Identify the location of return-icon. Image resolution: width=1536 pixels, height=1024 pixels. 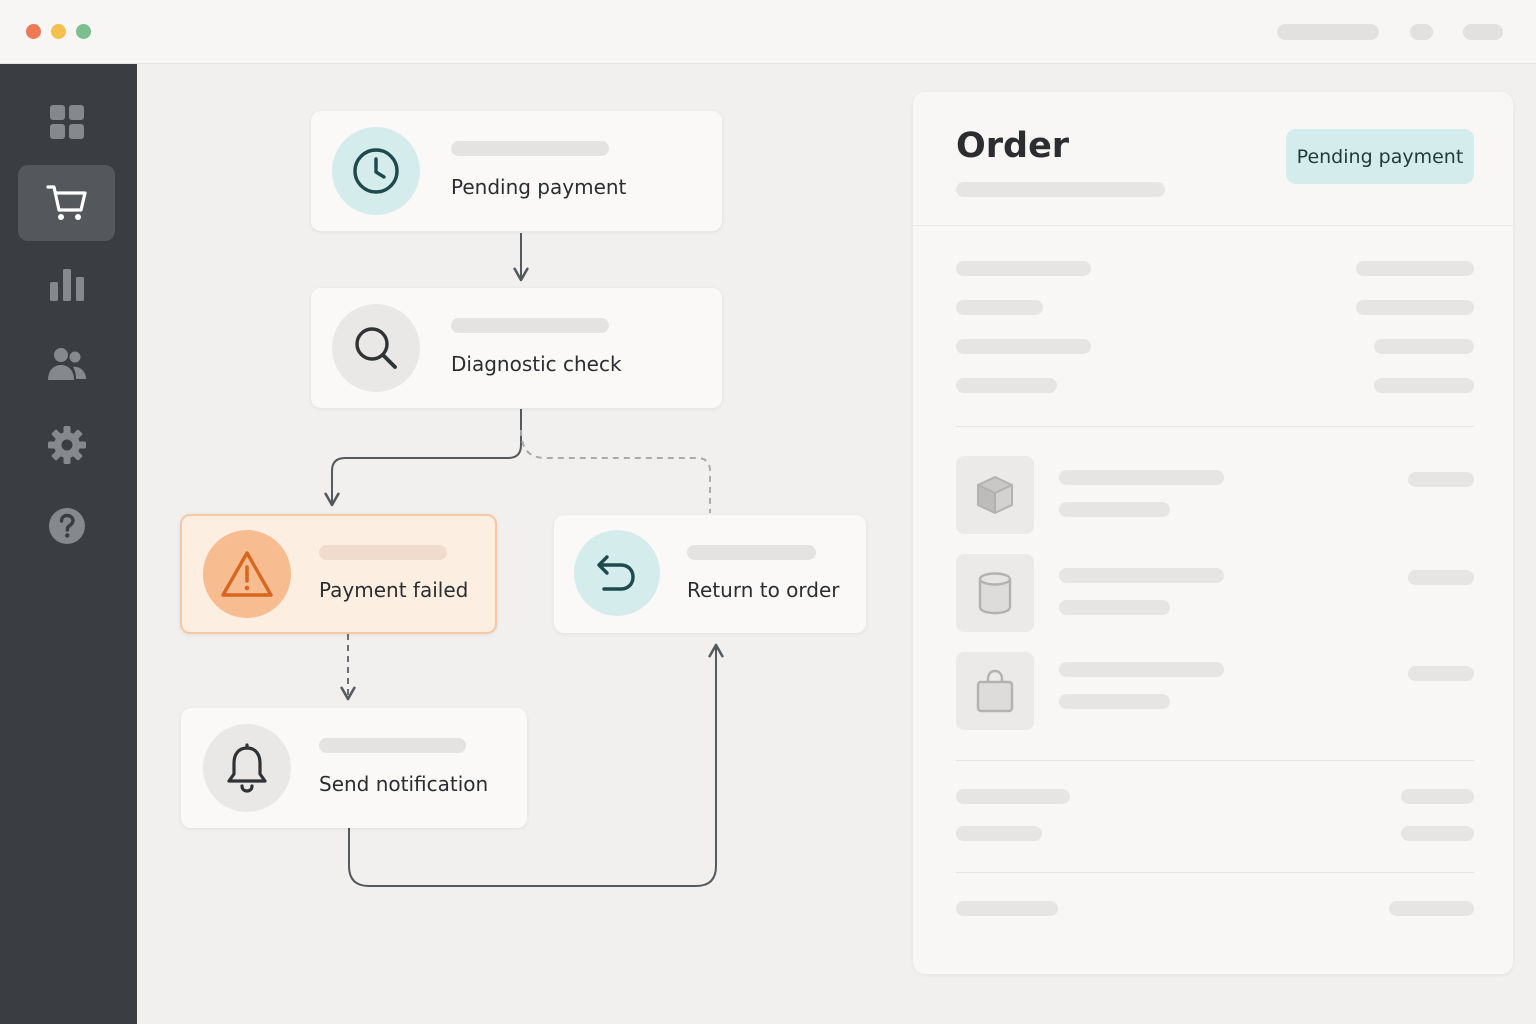
(616, 573).